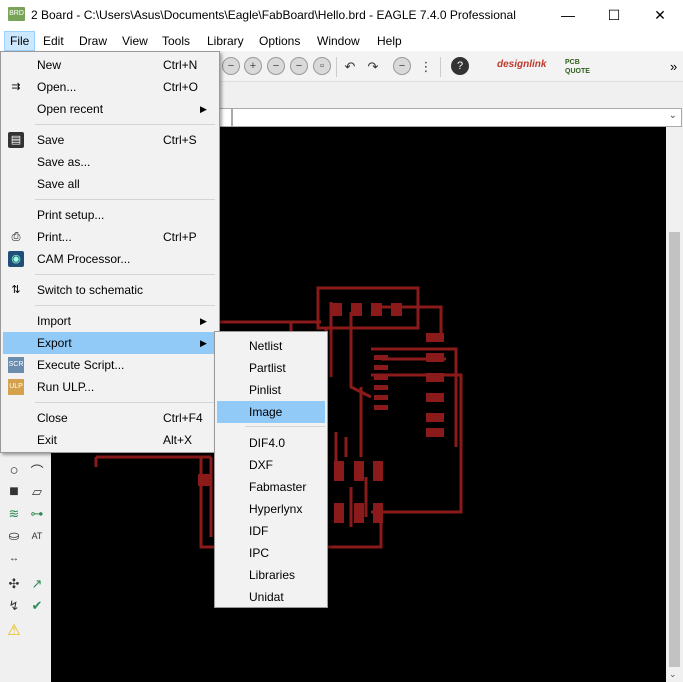 Image resolution: width=683 pixels, height=682 pixels. I want to click on menu-edit: Edit, so click(53, 41).